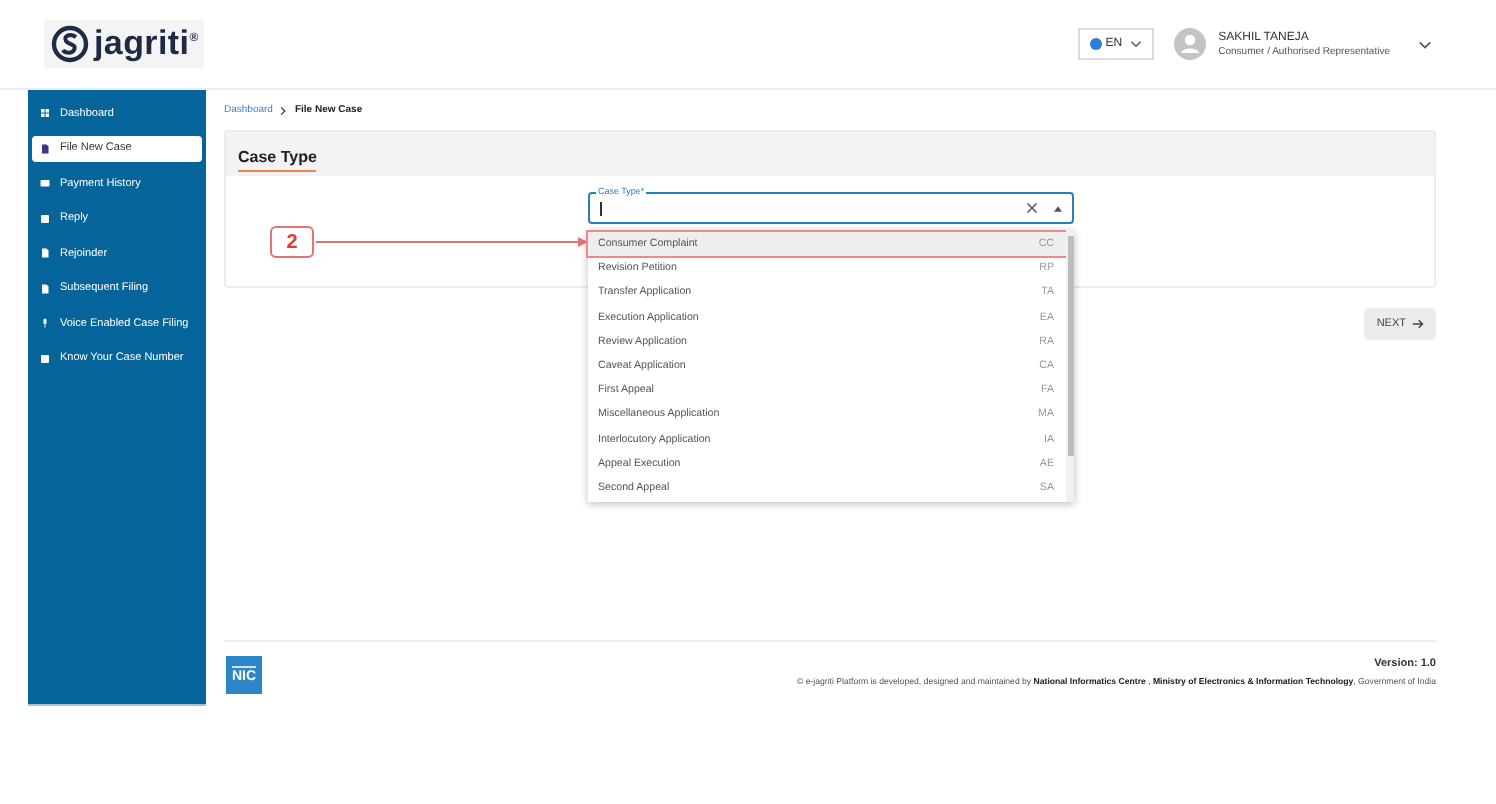 The image size is (1496, 804). Describe the element at coordinates (292, 242) in the screenshot. I see `callout-badge: 2` at that location.